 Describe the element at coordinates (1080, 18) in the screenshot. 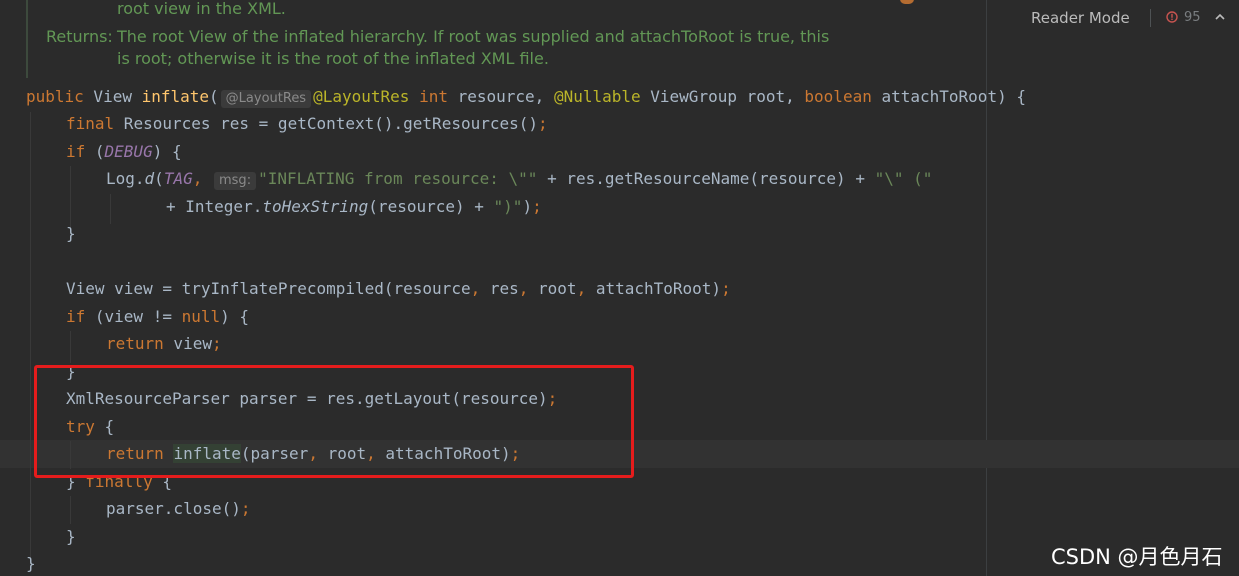

I see `reader-mode-toggle: Reader Mode` at that location.